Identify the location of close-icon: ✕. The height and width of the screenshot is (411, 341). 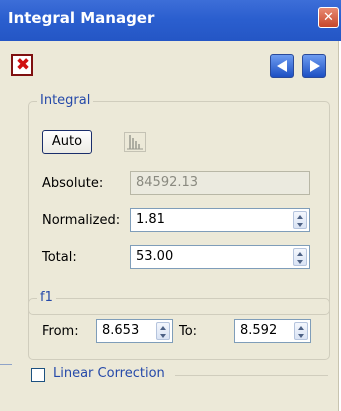
(328, 17).